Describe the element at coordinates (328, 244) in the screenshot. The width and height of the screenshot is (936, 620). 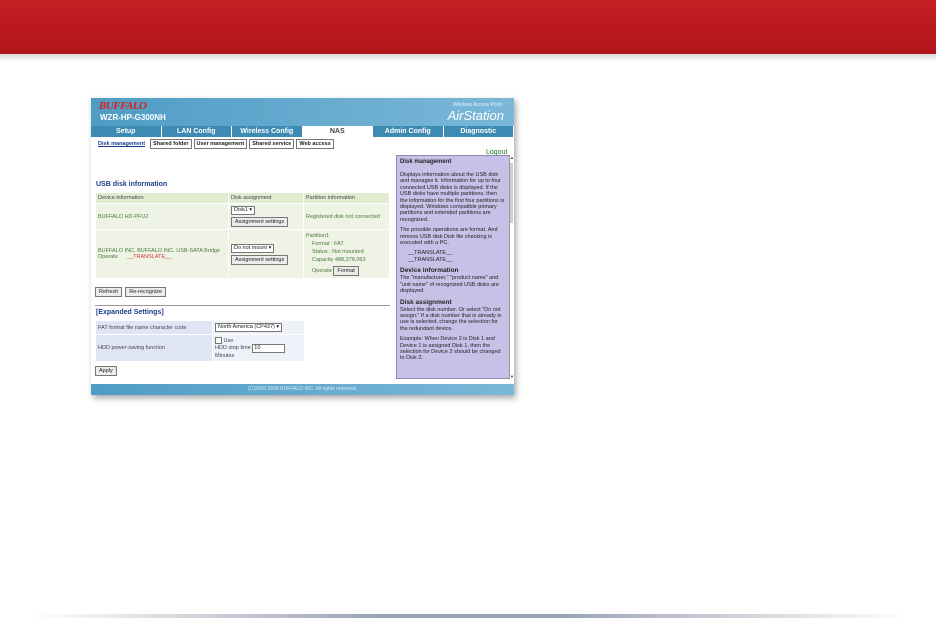
I see `partition-format: Format : FAT` at that location.